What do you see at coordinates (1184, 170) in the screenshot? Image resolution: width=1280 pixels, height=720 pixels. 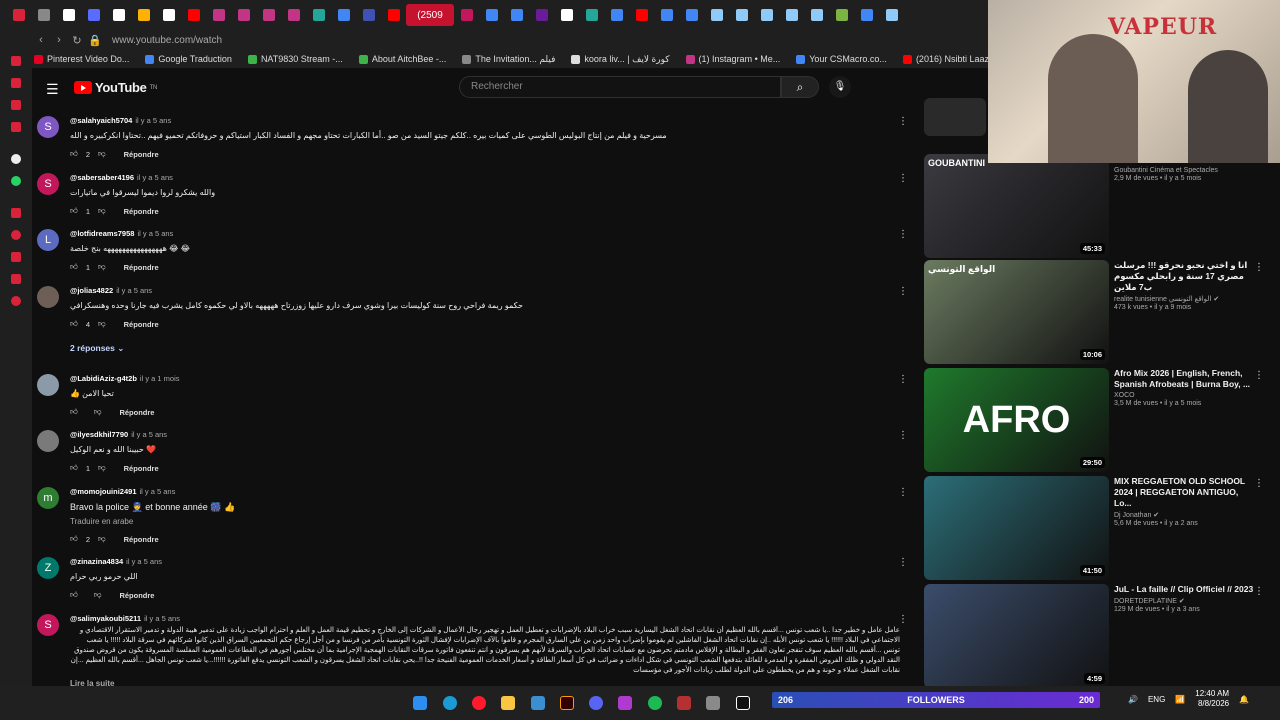 I see `video-channel: Goubantini Cinéma et Spectacles` at bounding box center [1184, 170].